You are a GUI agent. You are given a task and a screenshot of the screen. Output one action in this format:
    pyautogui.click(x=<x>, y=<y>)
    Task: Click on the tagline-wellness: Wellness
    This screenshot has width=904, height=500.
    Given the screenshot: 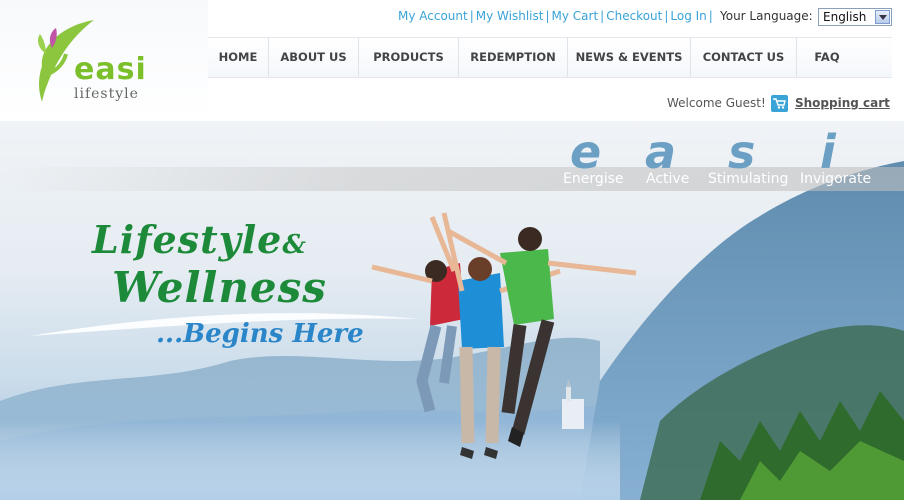 What is the action you would take?
    pyautogui.click(x=219, y=287)
    